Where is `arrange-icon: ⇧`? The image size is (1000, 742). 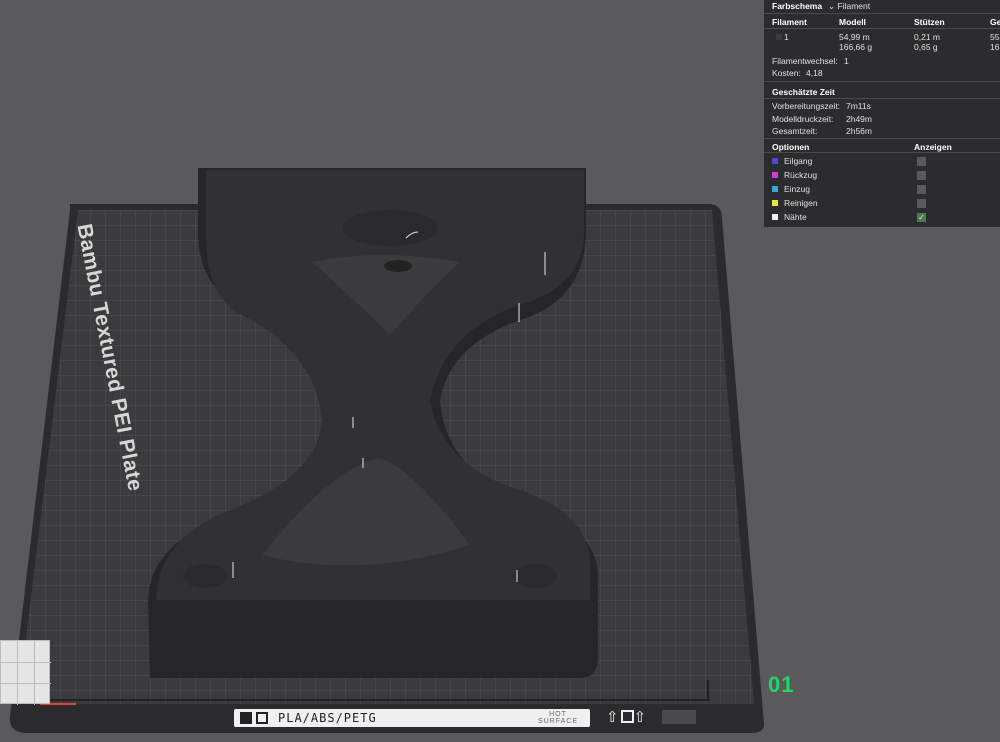
arrange-icon: ⇧ is located at coordinates (613, 717).